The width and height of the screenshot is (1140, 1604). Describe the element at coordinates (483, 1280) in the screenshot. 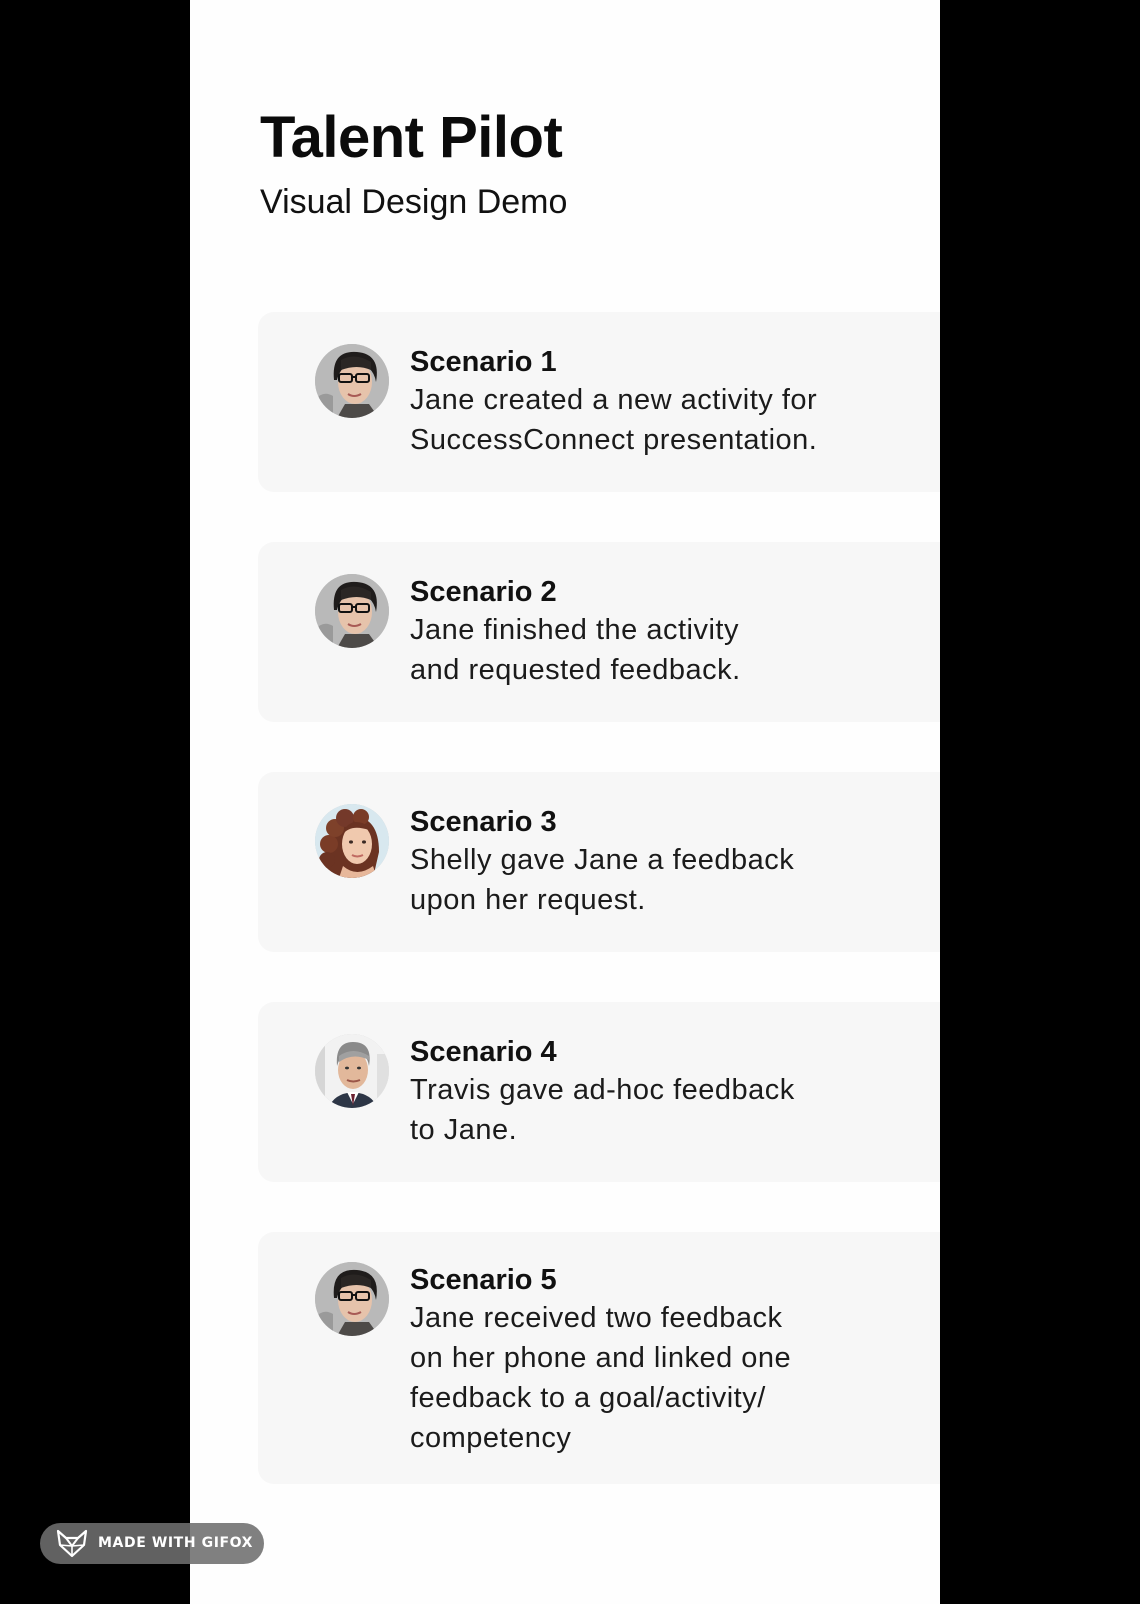

I see `scenario-title: Scenario 5` at that location.